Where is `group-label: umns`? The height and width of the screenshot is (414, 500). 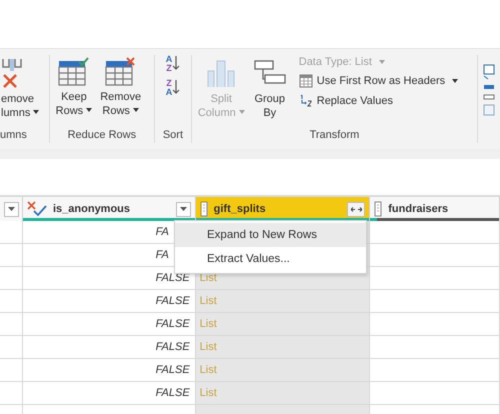
group-label: umns is located at coordinates (14, 136).